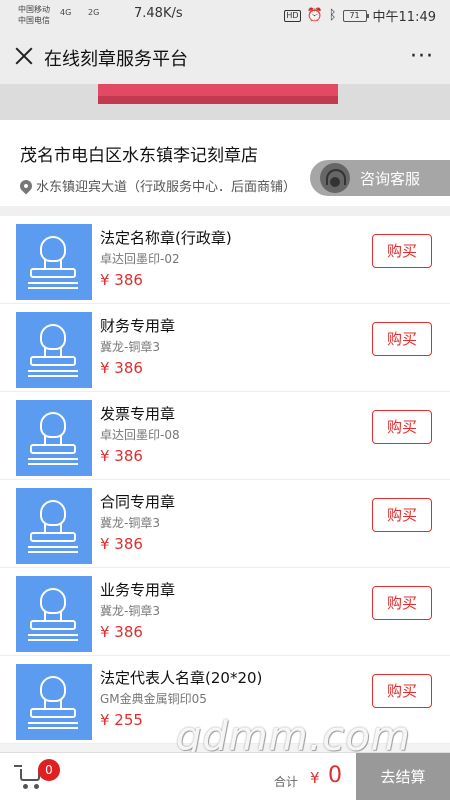  I want to click on total-value: 0, so click(335, 775).